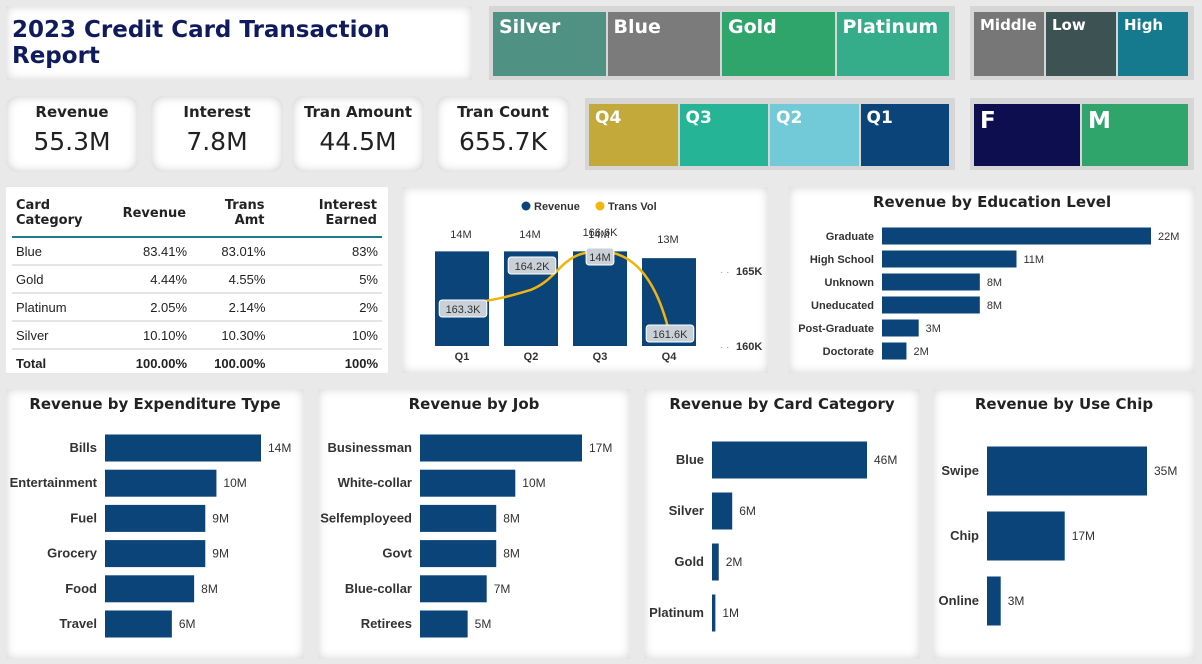  I want to click on slicer-income-low: Low, so click(1081, 44).